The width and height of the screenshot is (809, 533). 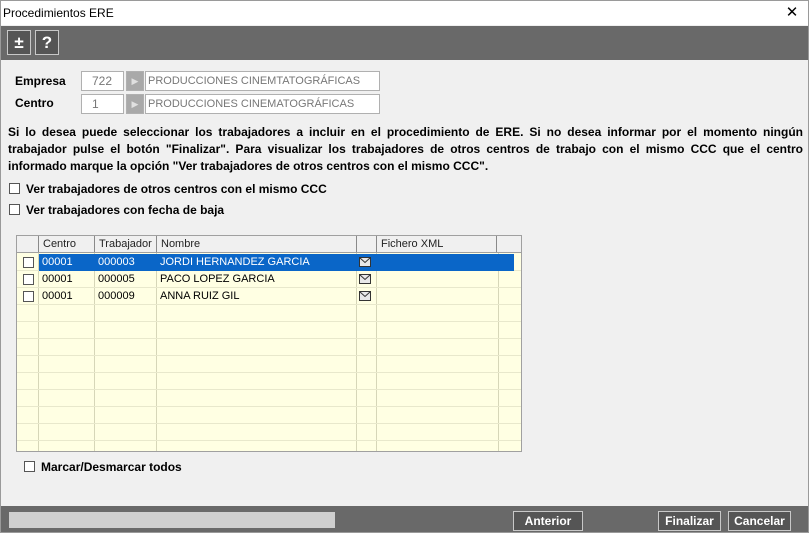 I want to click on cell-nombre: ANNA RUIZ GIL, so click(x=200, y=296).